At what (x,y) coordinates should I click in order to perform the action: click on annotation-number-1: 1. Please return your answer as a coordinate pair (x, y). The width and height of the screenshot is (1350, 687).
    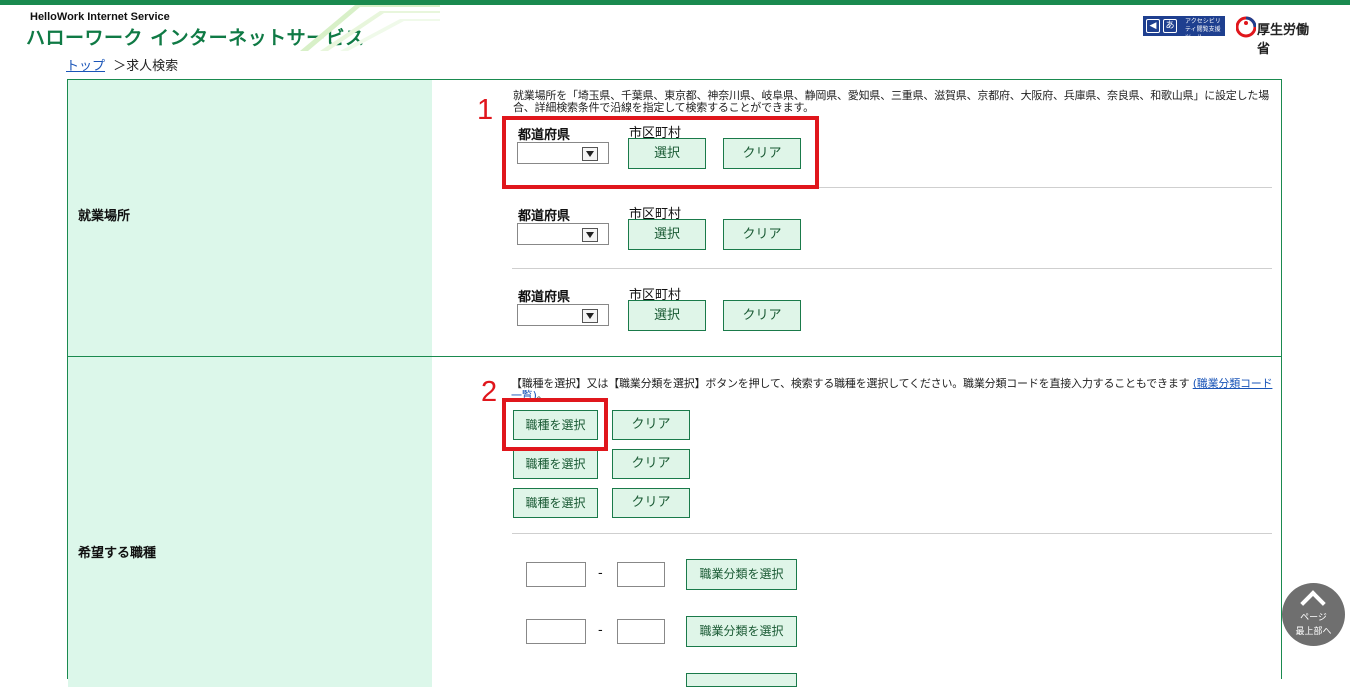
    Looking at the image, I should click on (485, 110).